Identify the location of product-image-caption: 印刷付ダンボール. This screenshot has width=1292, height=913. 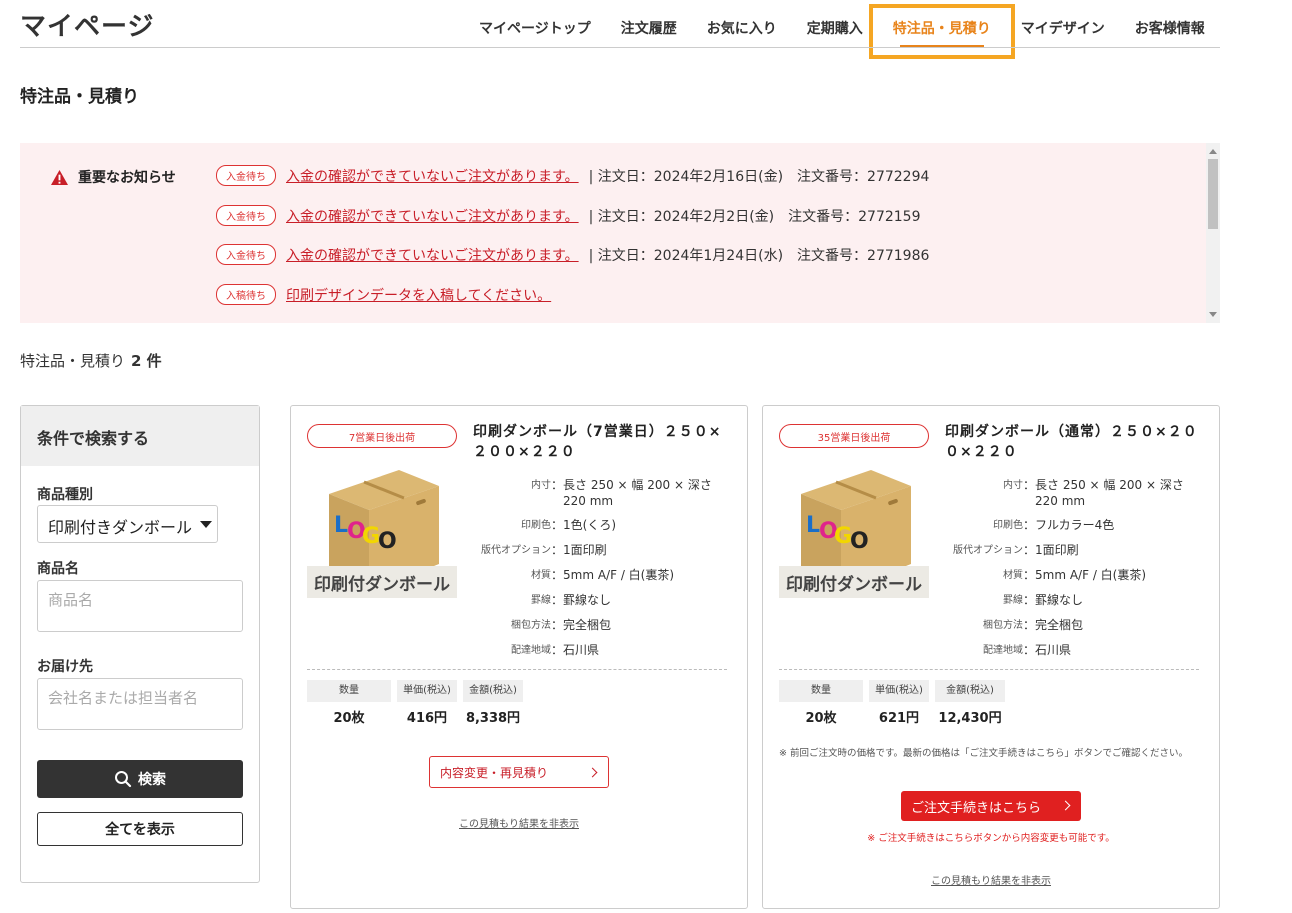
(382, 582).